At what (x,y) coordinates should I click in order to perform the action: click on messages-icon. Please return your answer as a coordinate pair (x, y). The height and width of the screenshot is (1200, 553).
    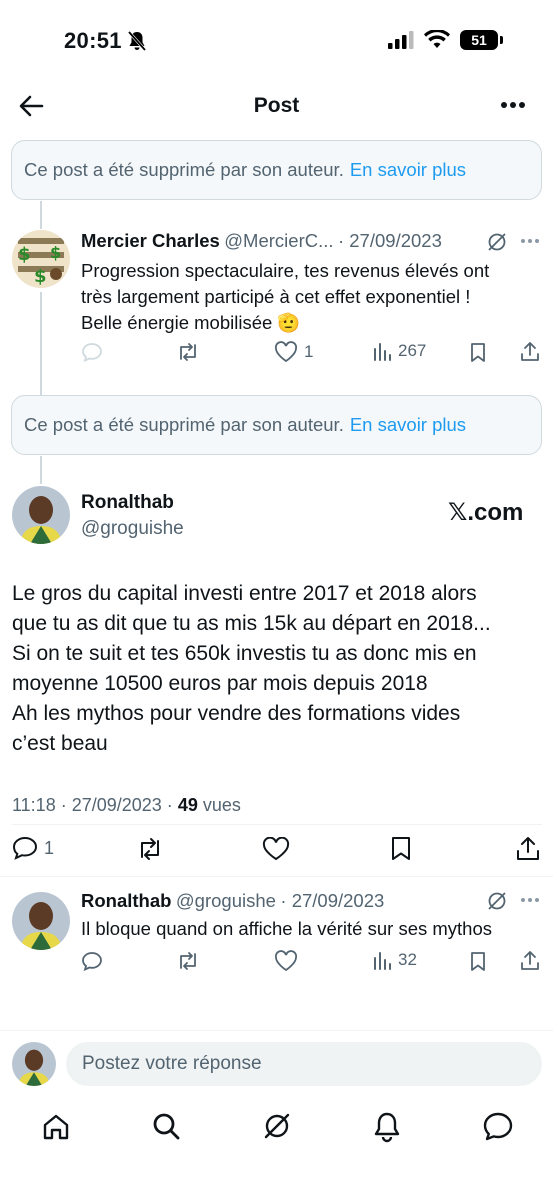
    Looking at the image, I should click on (498, 1126).